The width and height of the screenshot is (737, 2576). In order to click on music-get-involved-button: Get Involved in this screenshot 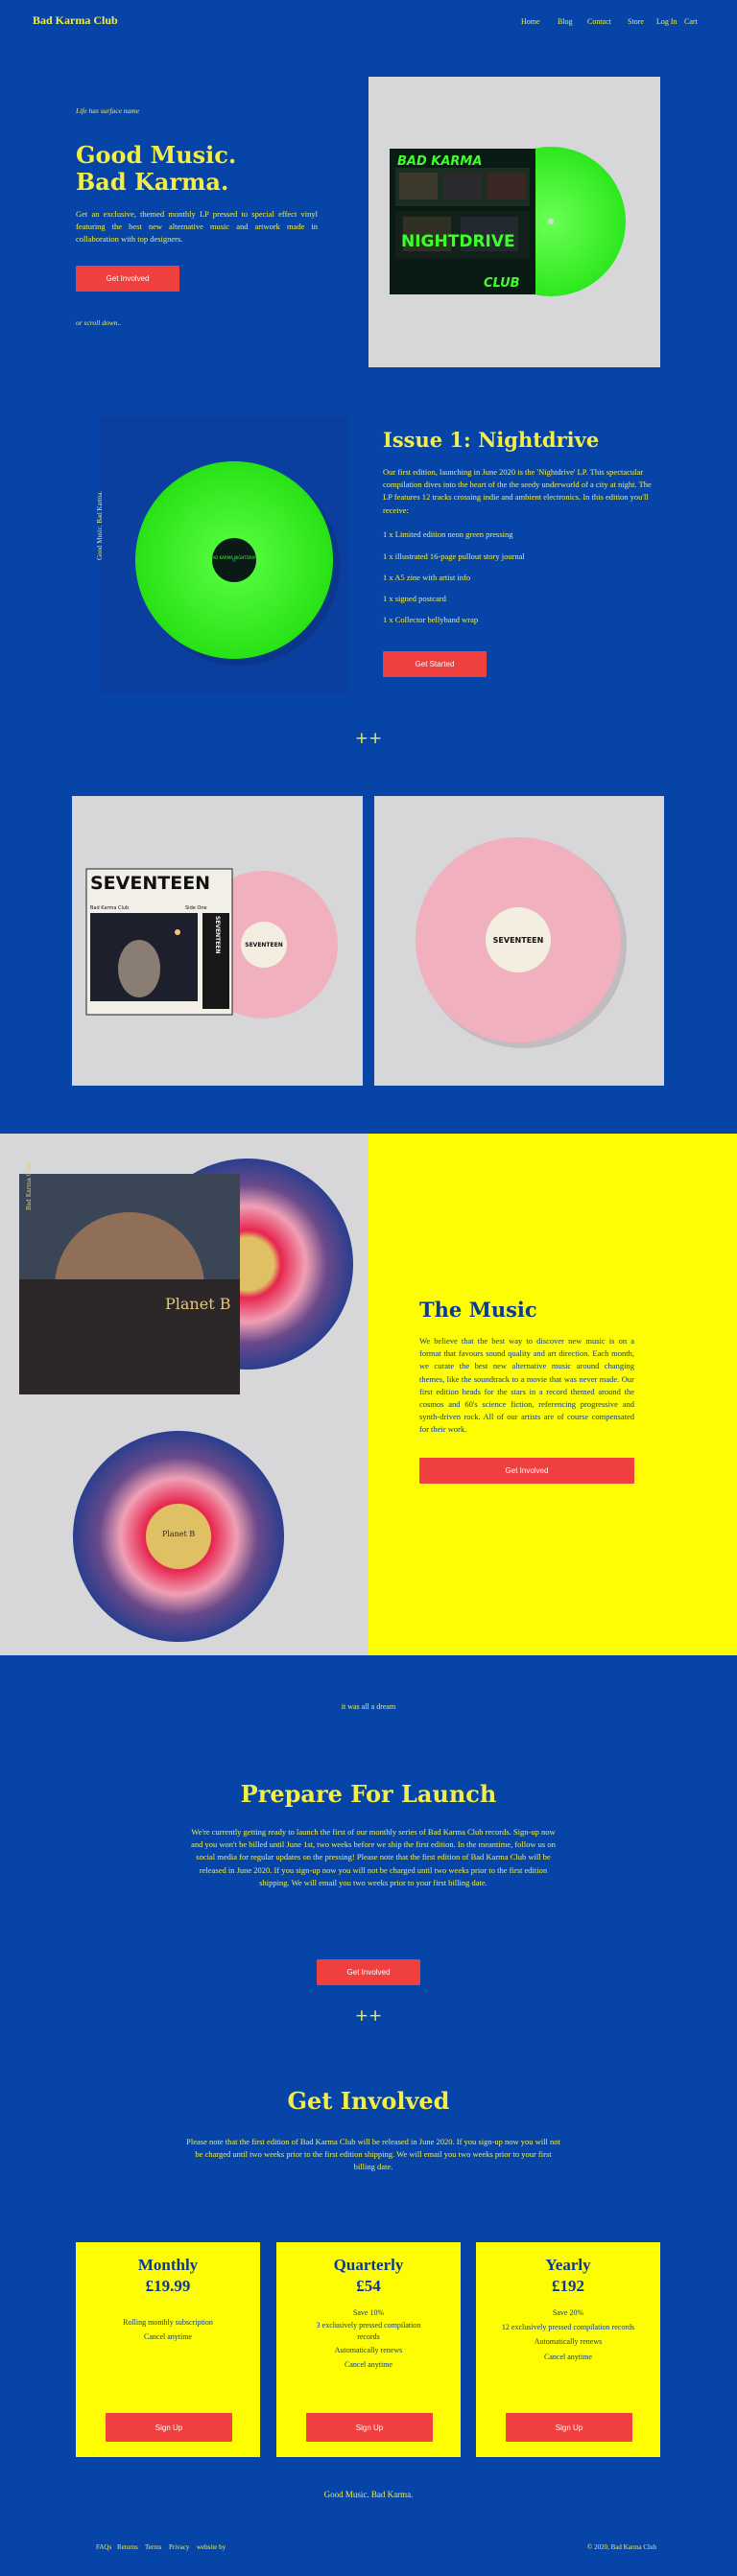, I will do `click(526, 1471)`.